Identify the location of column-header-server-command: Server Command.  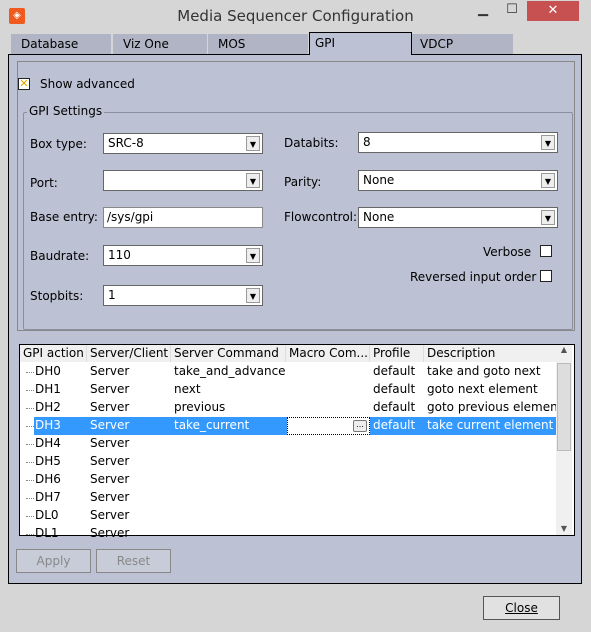
(228, 353).